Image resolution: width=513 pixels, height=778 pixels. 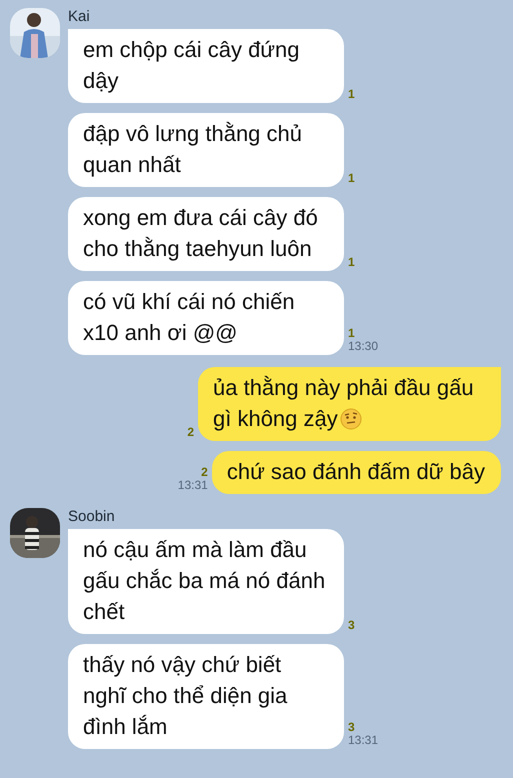 I want to click on message-bubble: xong em đưa cái cây đó cho thằng taehyun luôn, so click(x=206, y=234).